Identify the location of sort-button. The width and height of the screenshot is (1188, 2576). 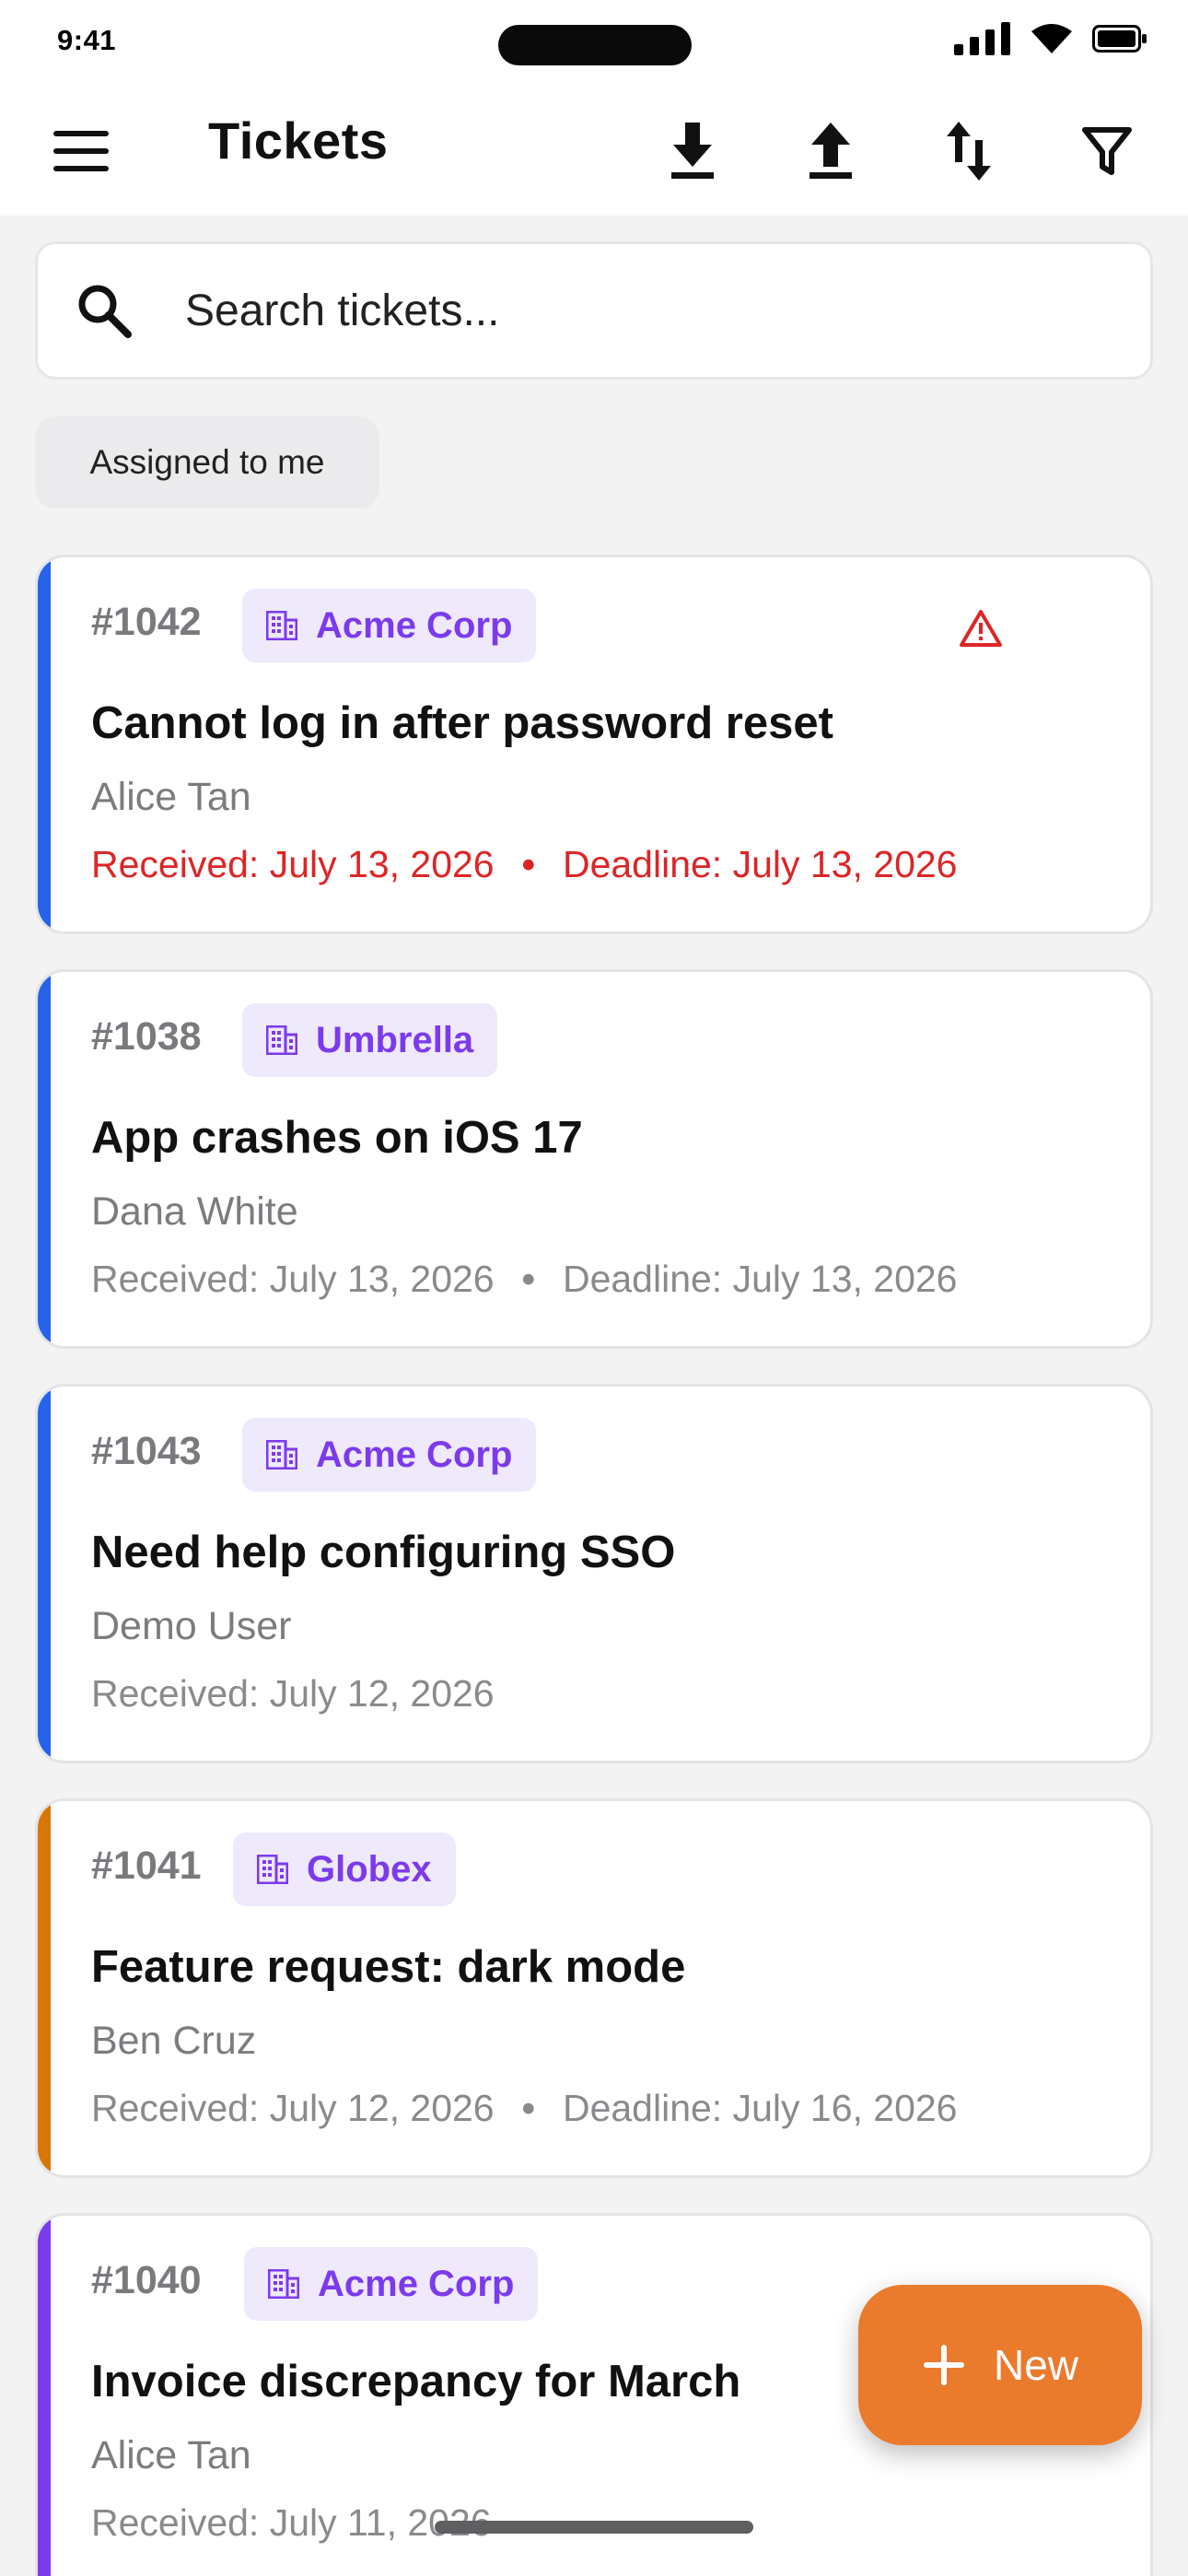
(969, 151).